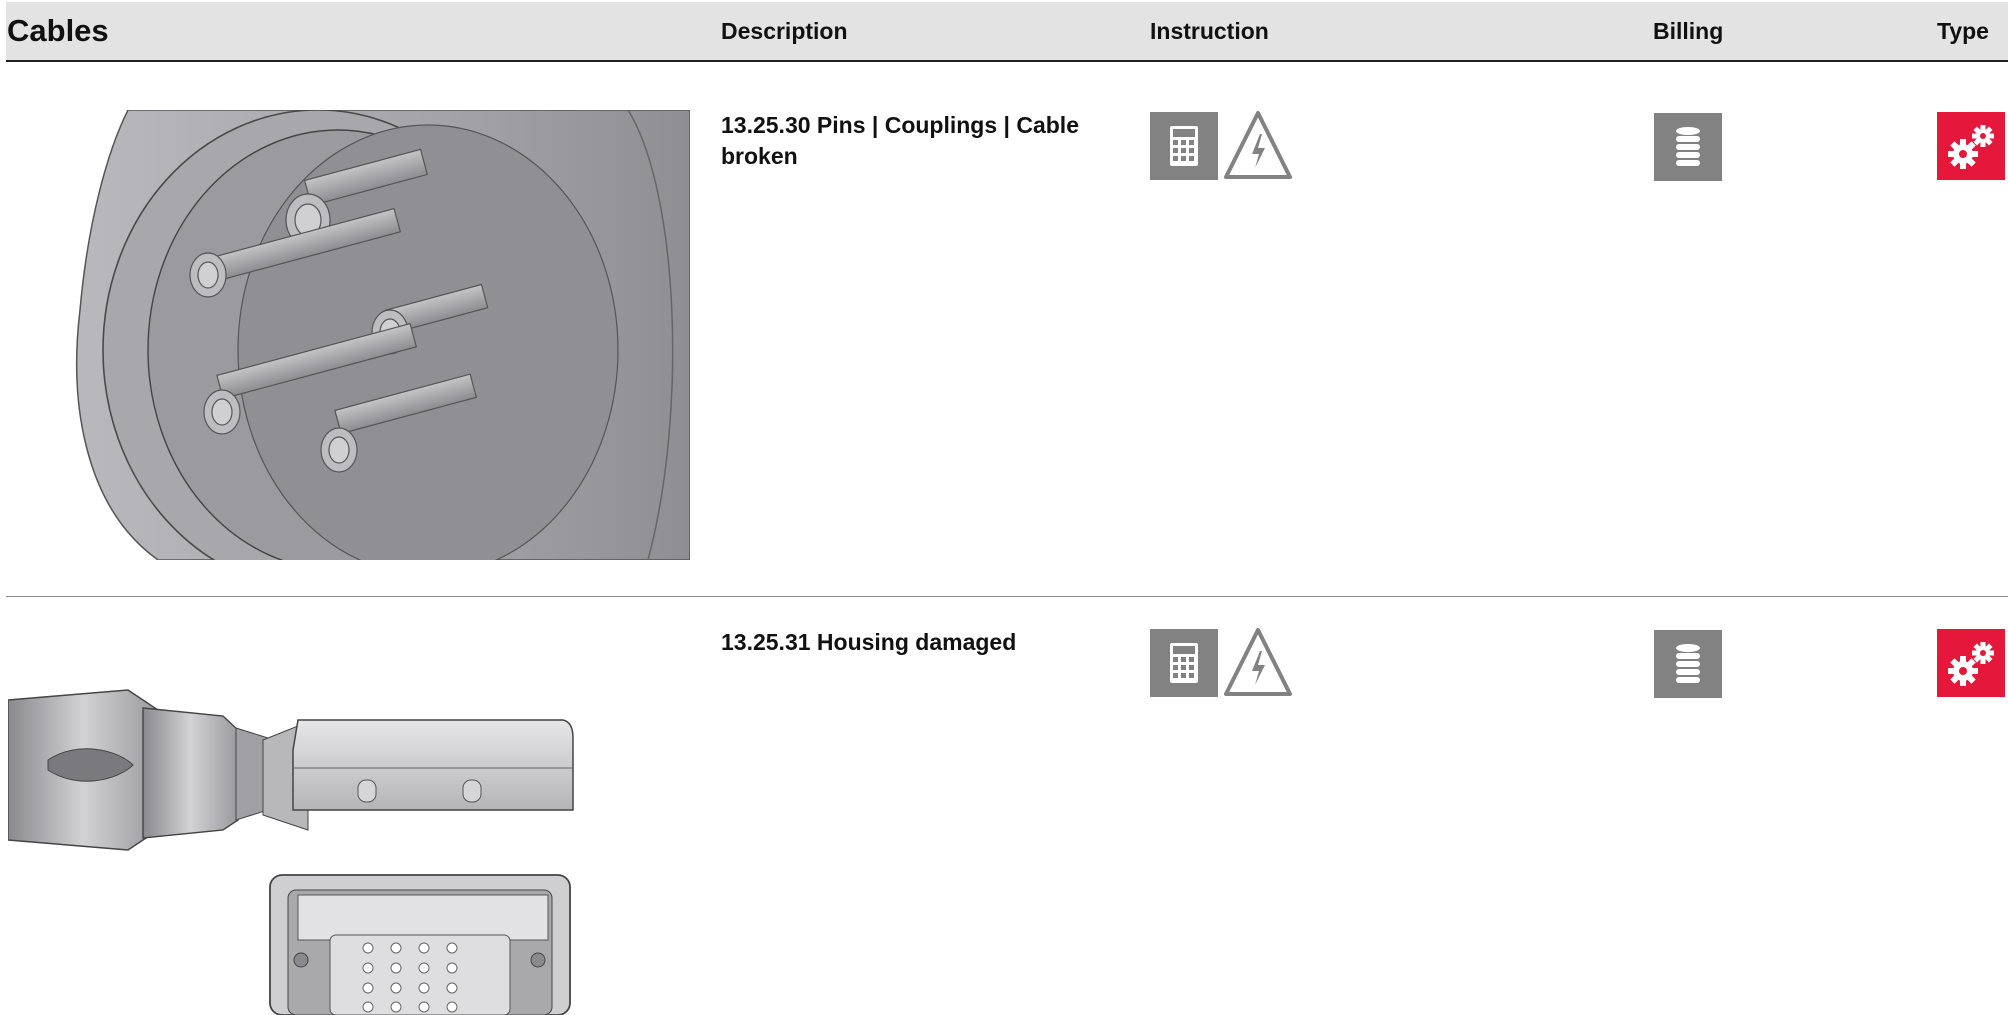 This screenshot has height=1015, width=2008. Describe the element at coordinates (1688, 31) in the screenshot. I see `column-header-billing: Billing` at that location.